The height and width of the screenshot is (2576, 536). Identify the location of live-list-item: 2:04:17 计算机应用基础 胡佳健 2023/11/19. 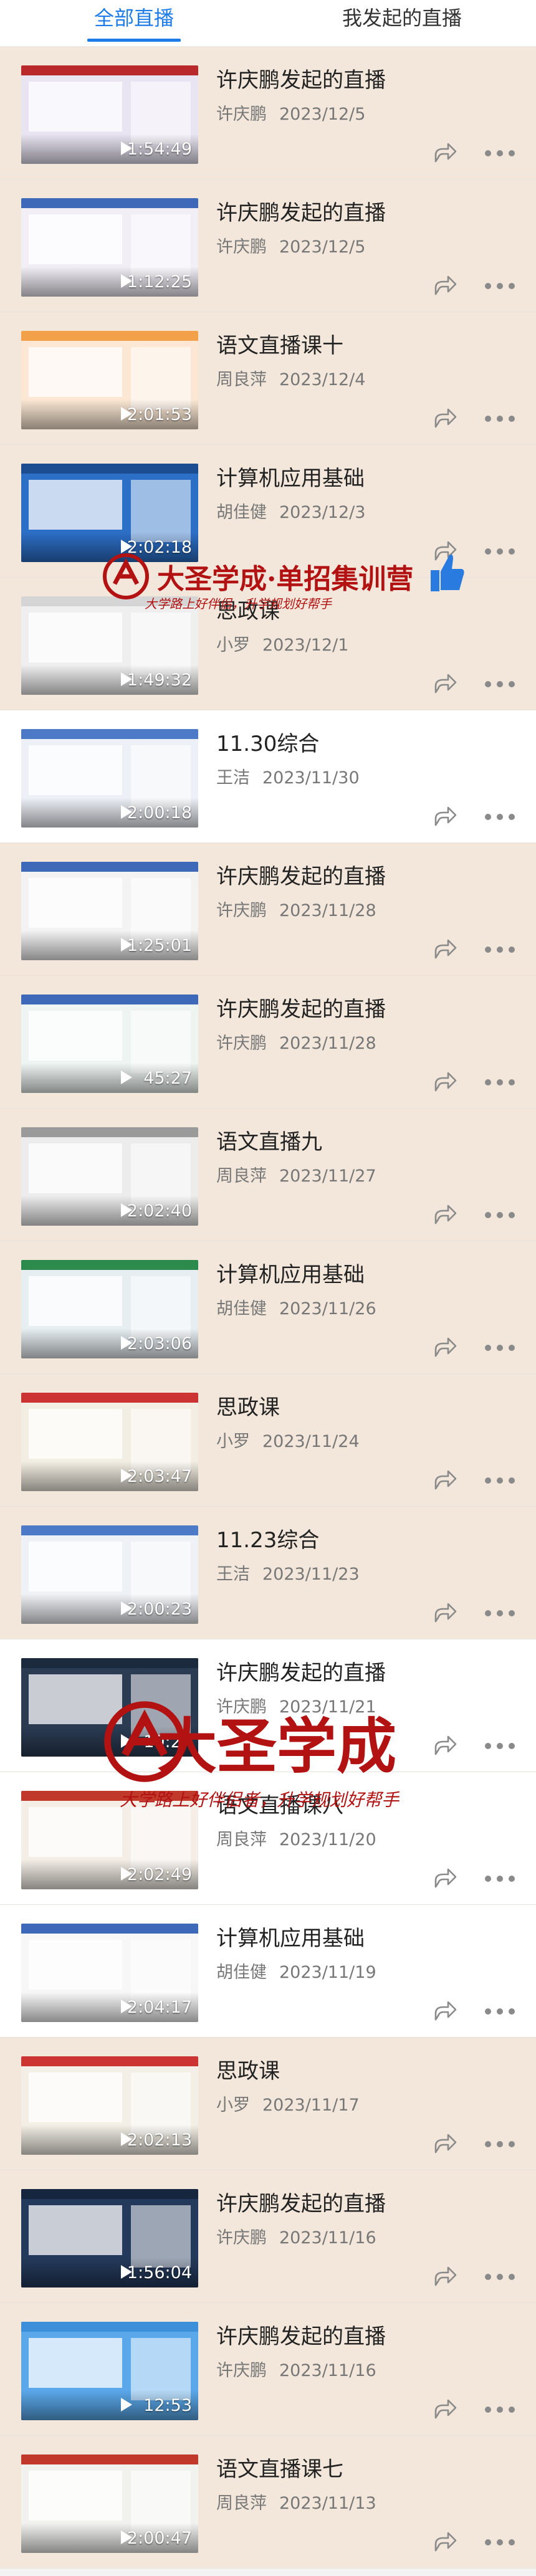
(268, 1971).